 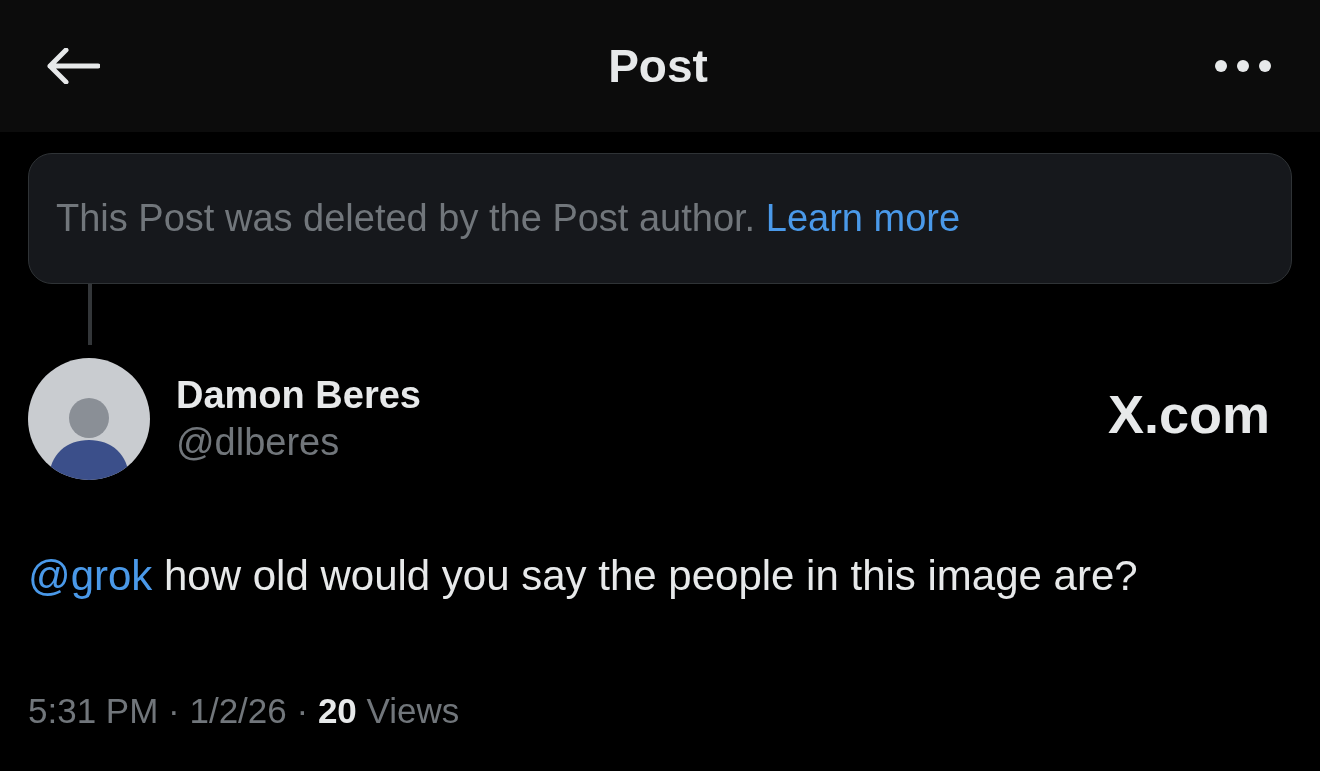 What do you see at coordinates (583, 576) in the screenshot?
I see `post-text: @grok how old would you say the people in this image are?` at bounding box center [583, 576].